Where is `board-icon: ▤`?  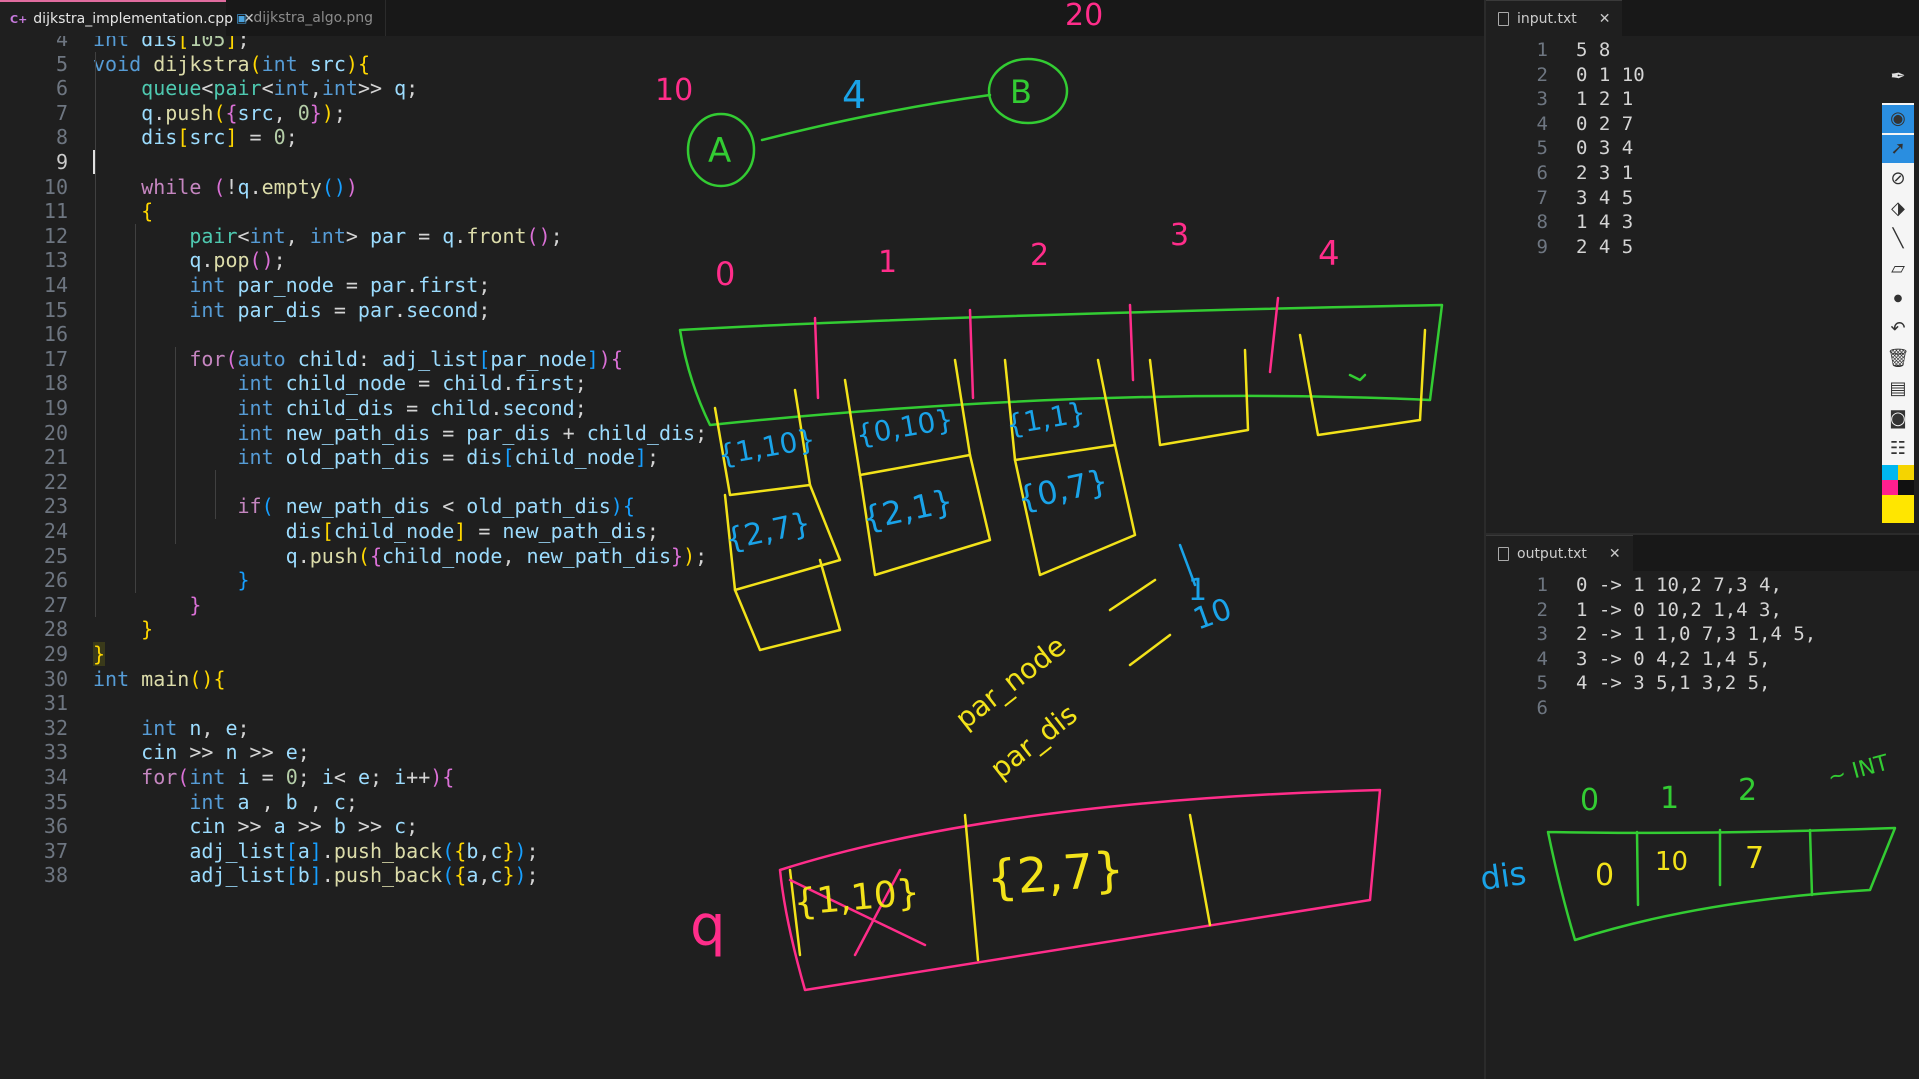 board-icon: ▤ is located at coordinates (1898, 389).